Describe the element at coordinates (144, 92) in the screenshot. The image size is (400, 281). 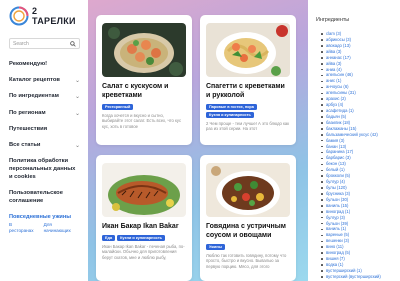
I see `recipe-title: Салат с кускусом и креветками` at that location.